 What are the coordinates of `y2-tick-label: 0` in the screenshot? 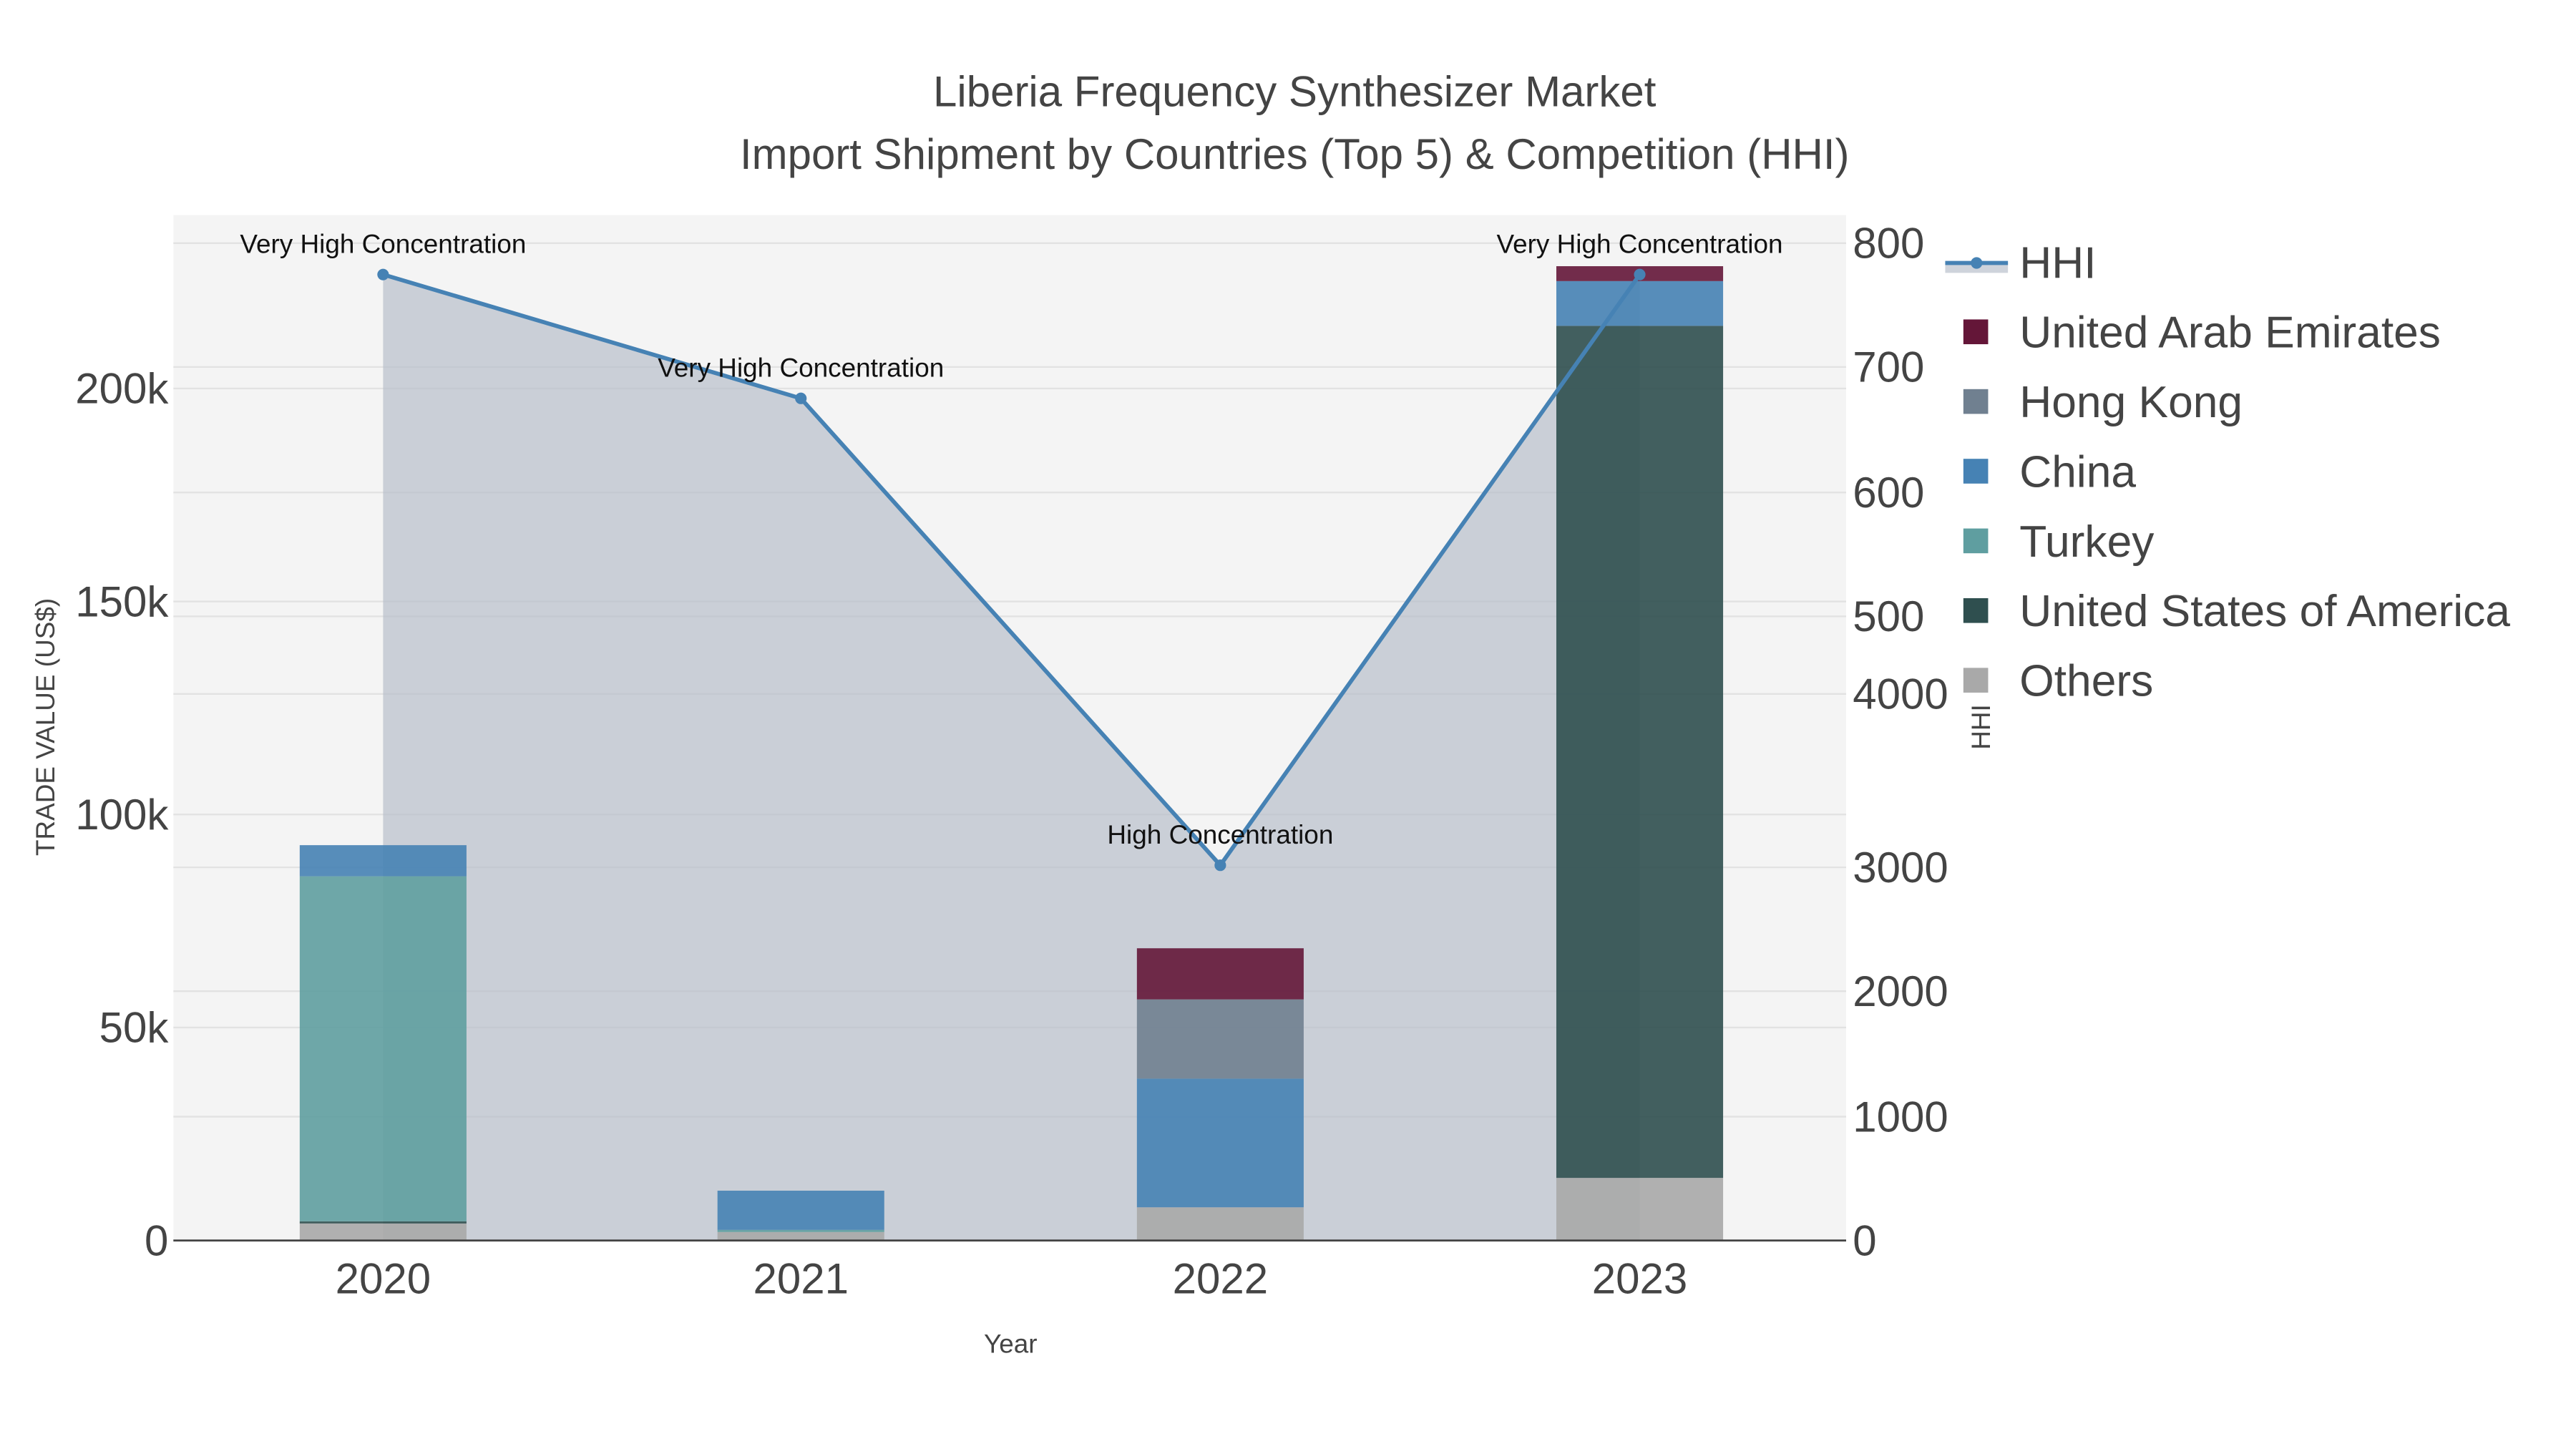 It's located at (1864, 1240).